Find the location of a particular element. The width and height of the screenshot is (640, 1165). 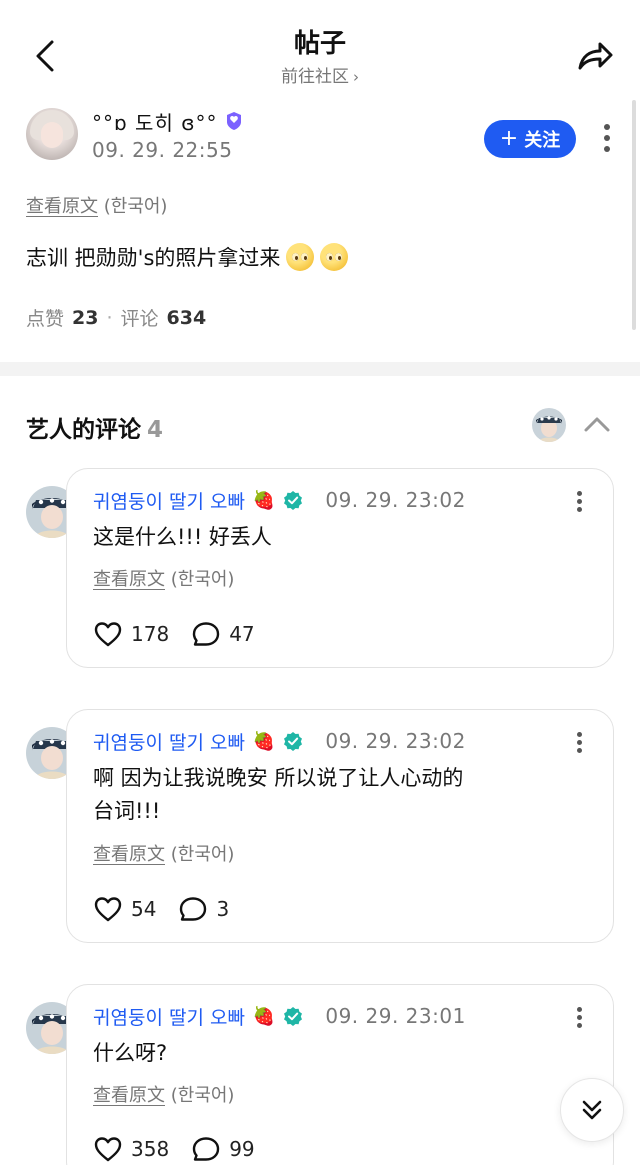

post-author-row: °°ɒ 도히 ɞ°° is located at coordinates (168, 121).